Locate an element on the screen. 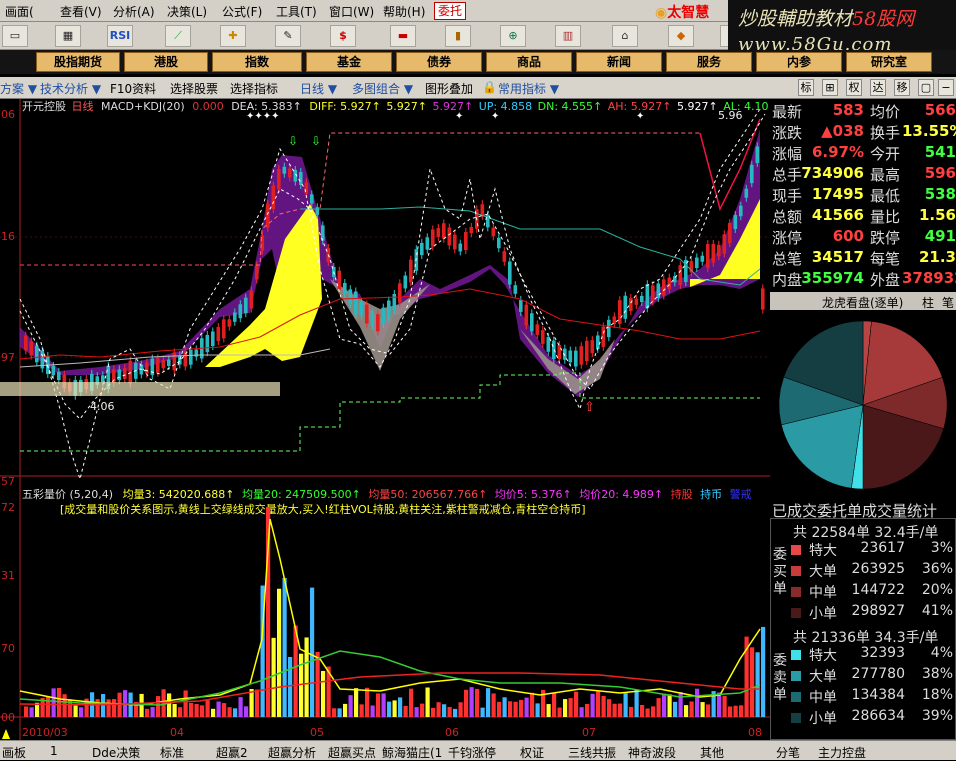 This screenshot has width=956, height=761. tab-f10: F10资料 is located at coordinates (133, 88).